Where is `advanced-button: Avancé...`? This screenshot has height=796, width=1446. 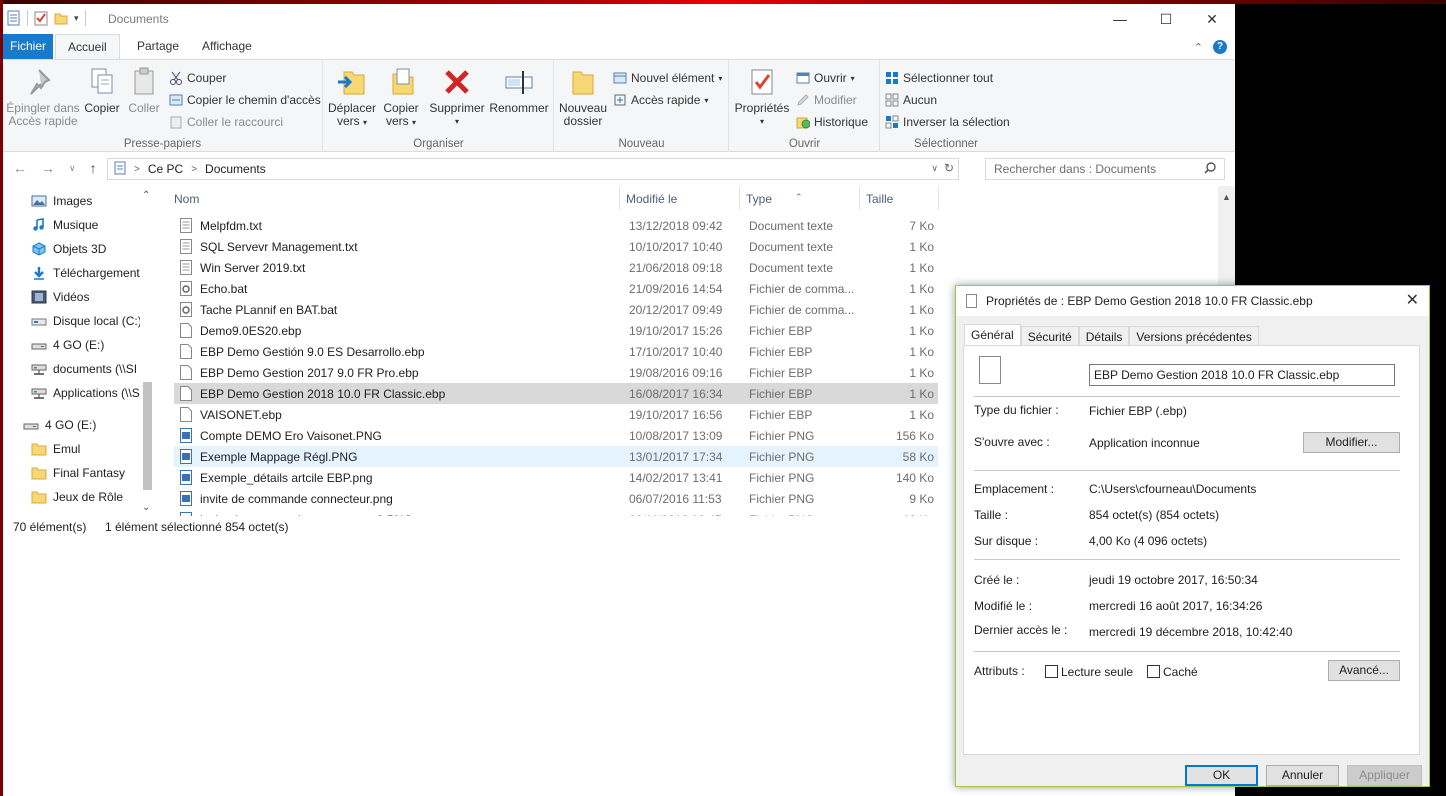 advanced-button: Avancé... is located at coordinates (1364, 670).